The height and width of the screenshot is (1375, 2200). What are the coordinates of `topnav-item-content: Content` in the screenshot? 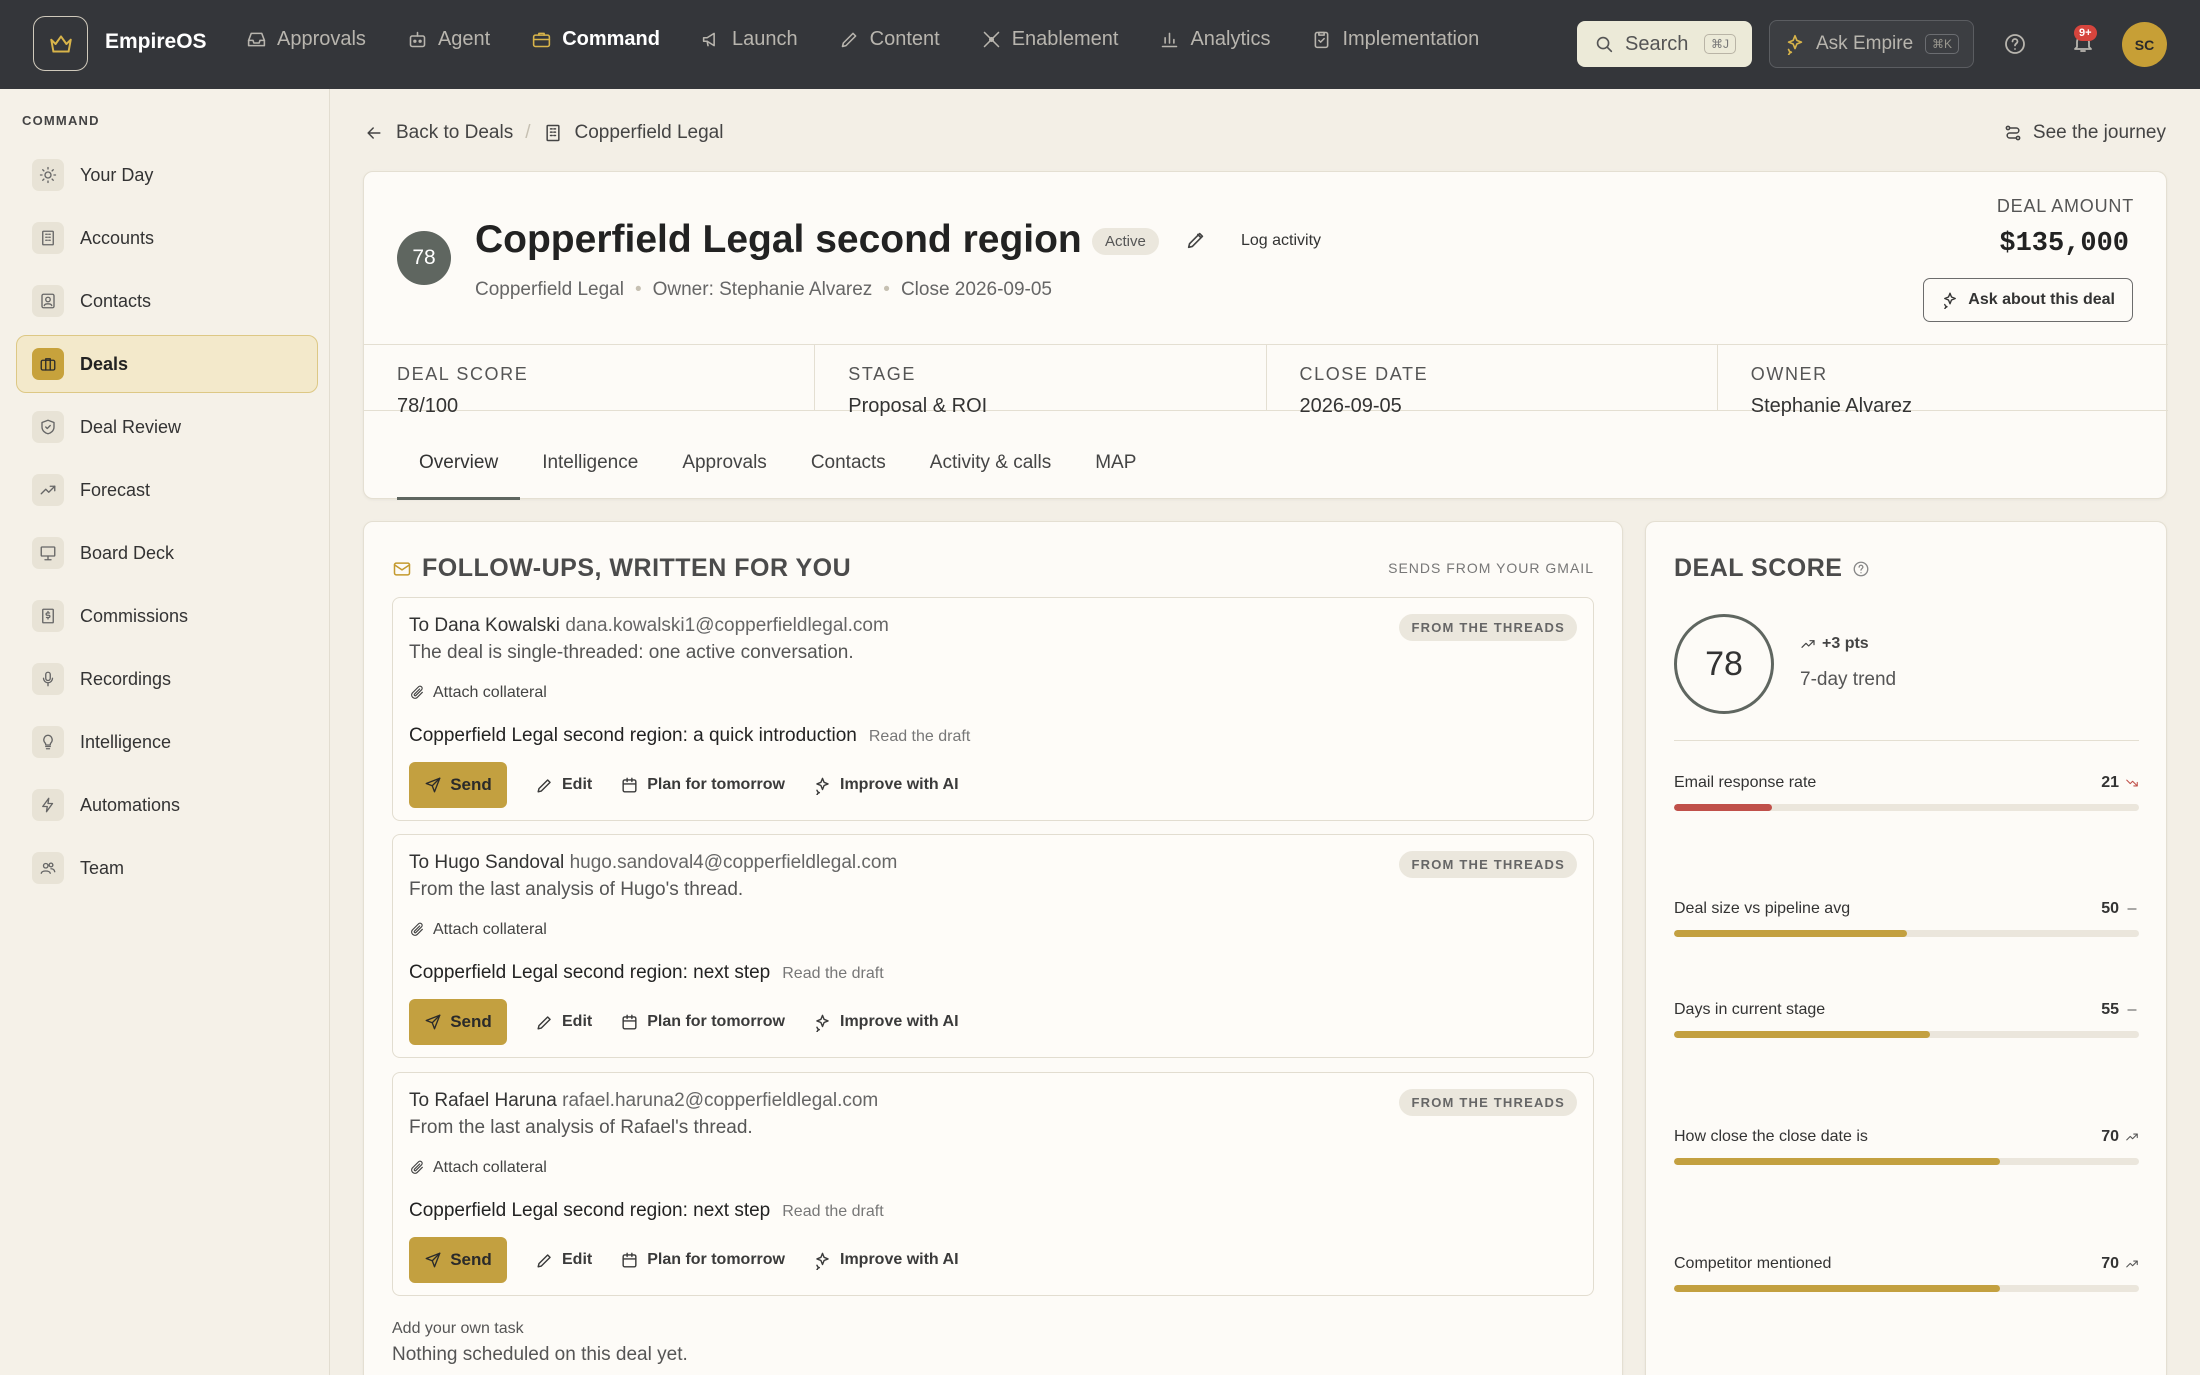 It's located at (889, 39).